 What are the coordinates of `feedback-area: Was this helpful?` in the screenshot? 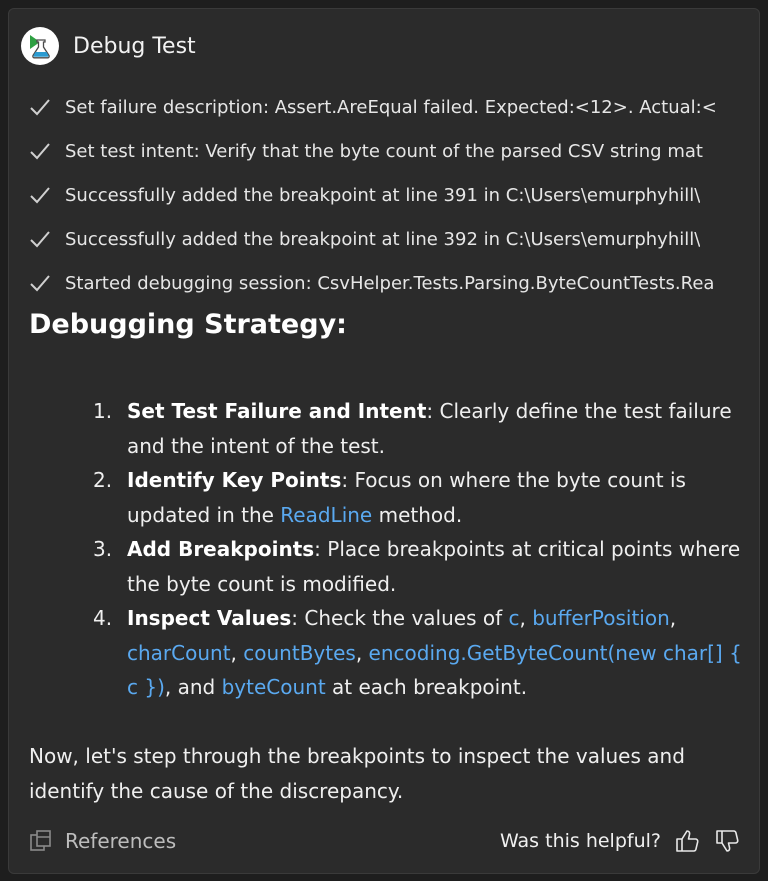 It's located at (620, 841).